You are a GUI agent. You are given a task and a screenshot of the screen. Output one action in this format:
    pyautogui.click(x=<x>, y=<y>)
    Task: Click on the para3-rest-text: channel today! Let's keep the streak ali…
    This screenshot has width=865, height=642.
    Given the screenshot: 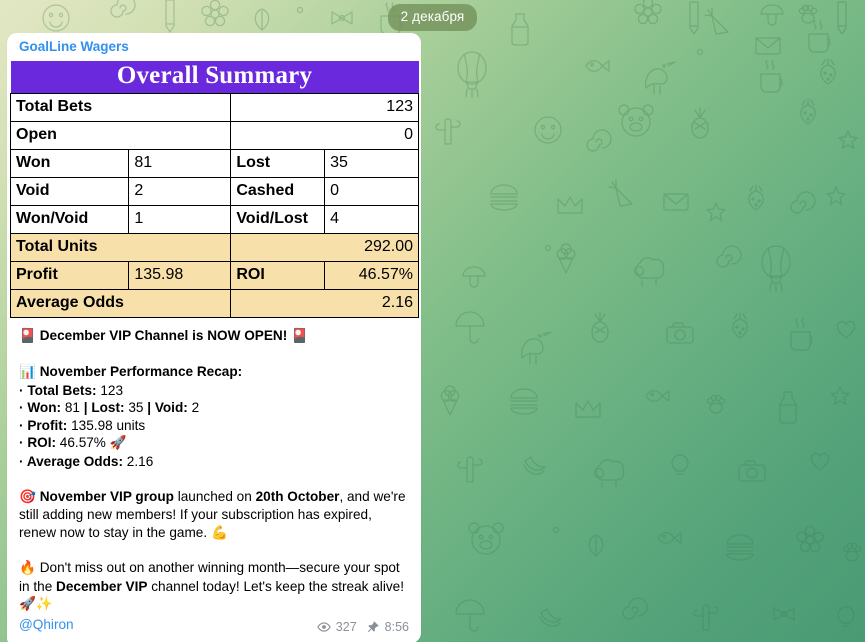 What is the action you would take?
    pyautogui.click(x=275, y=586)
    